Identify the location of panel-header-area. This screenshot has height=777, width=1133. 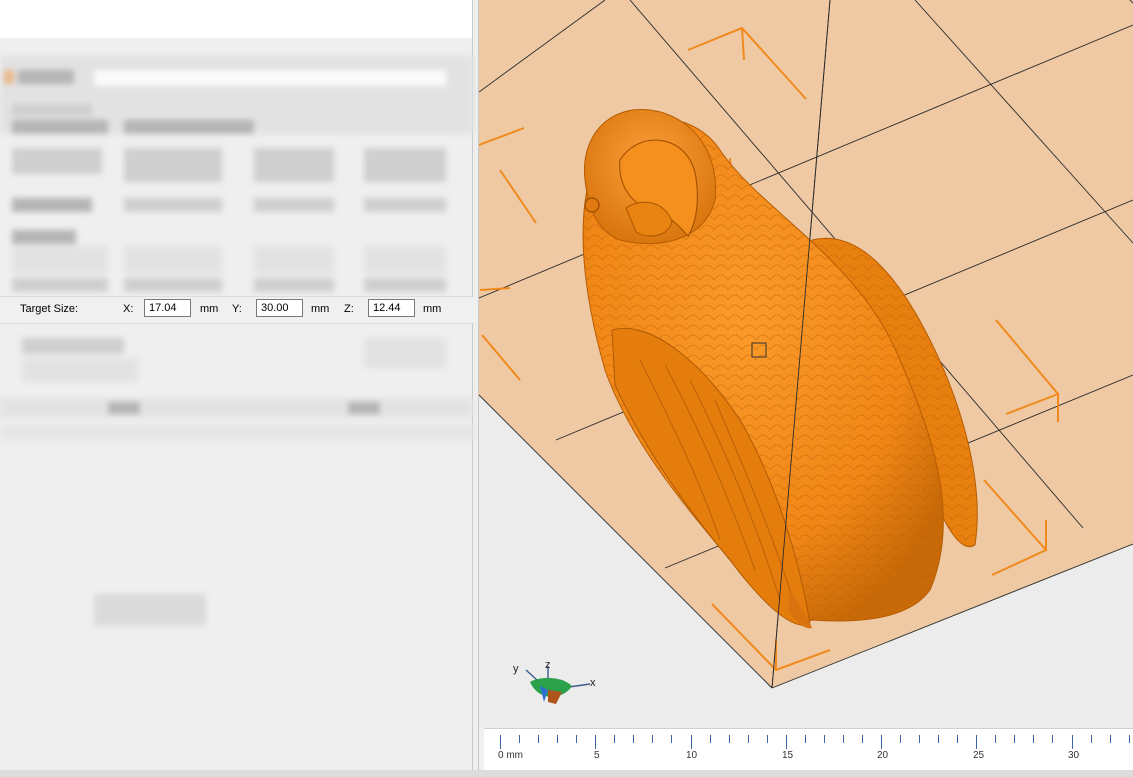
(236, 19).